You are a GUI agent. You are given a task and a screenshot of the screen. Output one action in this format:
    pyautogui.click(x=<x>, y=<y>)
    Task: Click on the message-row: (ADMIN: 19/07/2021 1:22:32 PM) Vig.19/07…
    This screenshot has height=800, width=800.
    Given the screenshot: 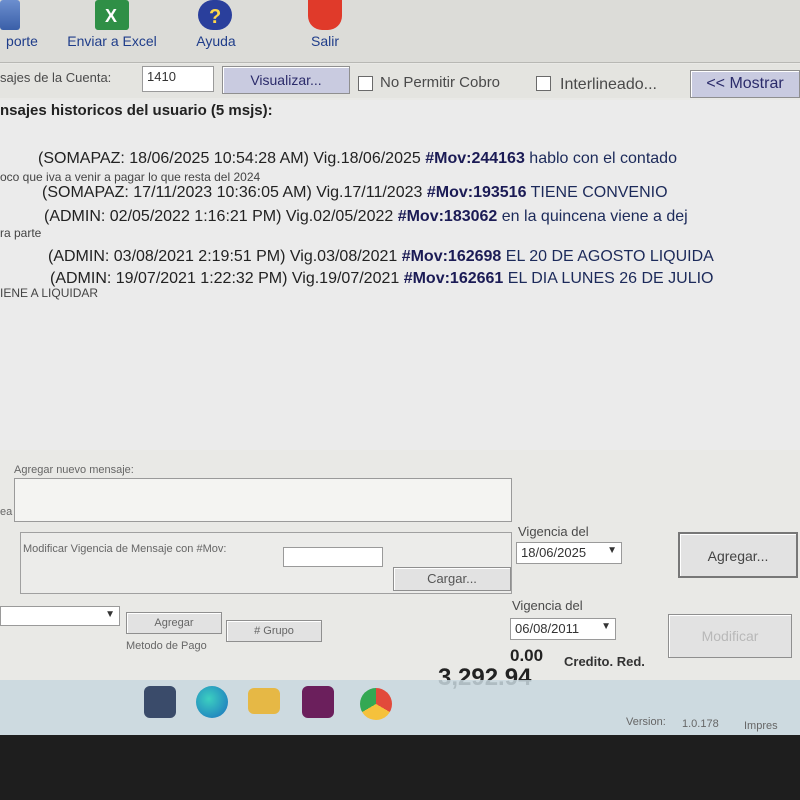 What is the action you would take?
    pyautogui.click(x=381, y=279)
    